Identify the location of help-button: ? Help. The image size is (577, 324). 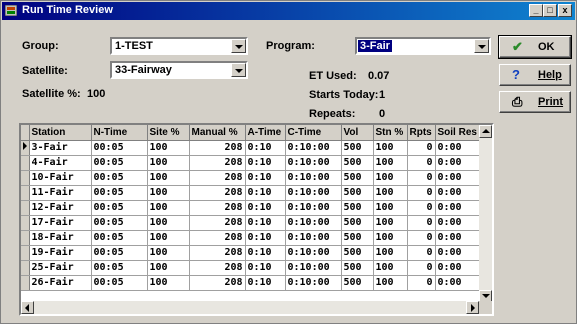
(535, 75).